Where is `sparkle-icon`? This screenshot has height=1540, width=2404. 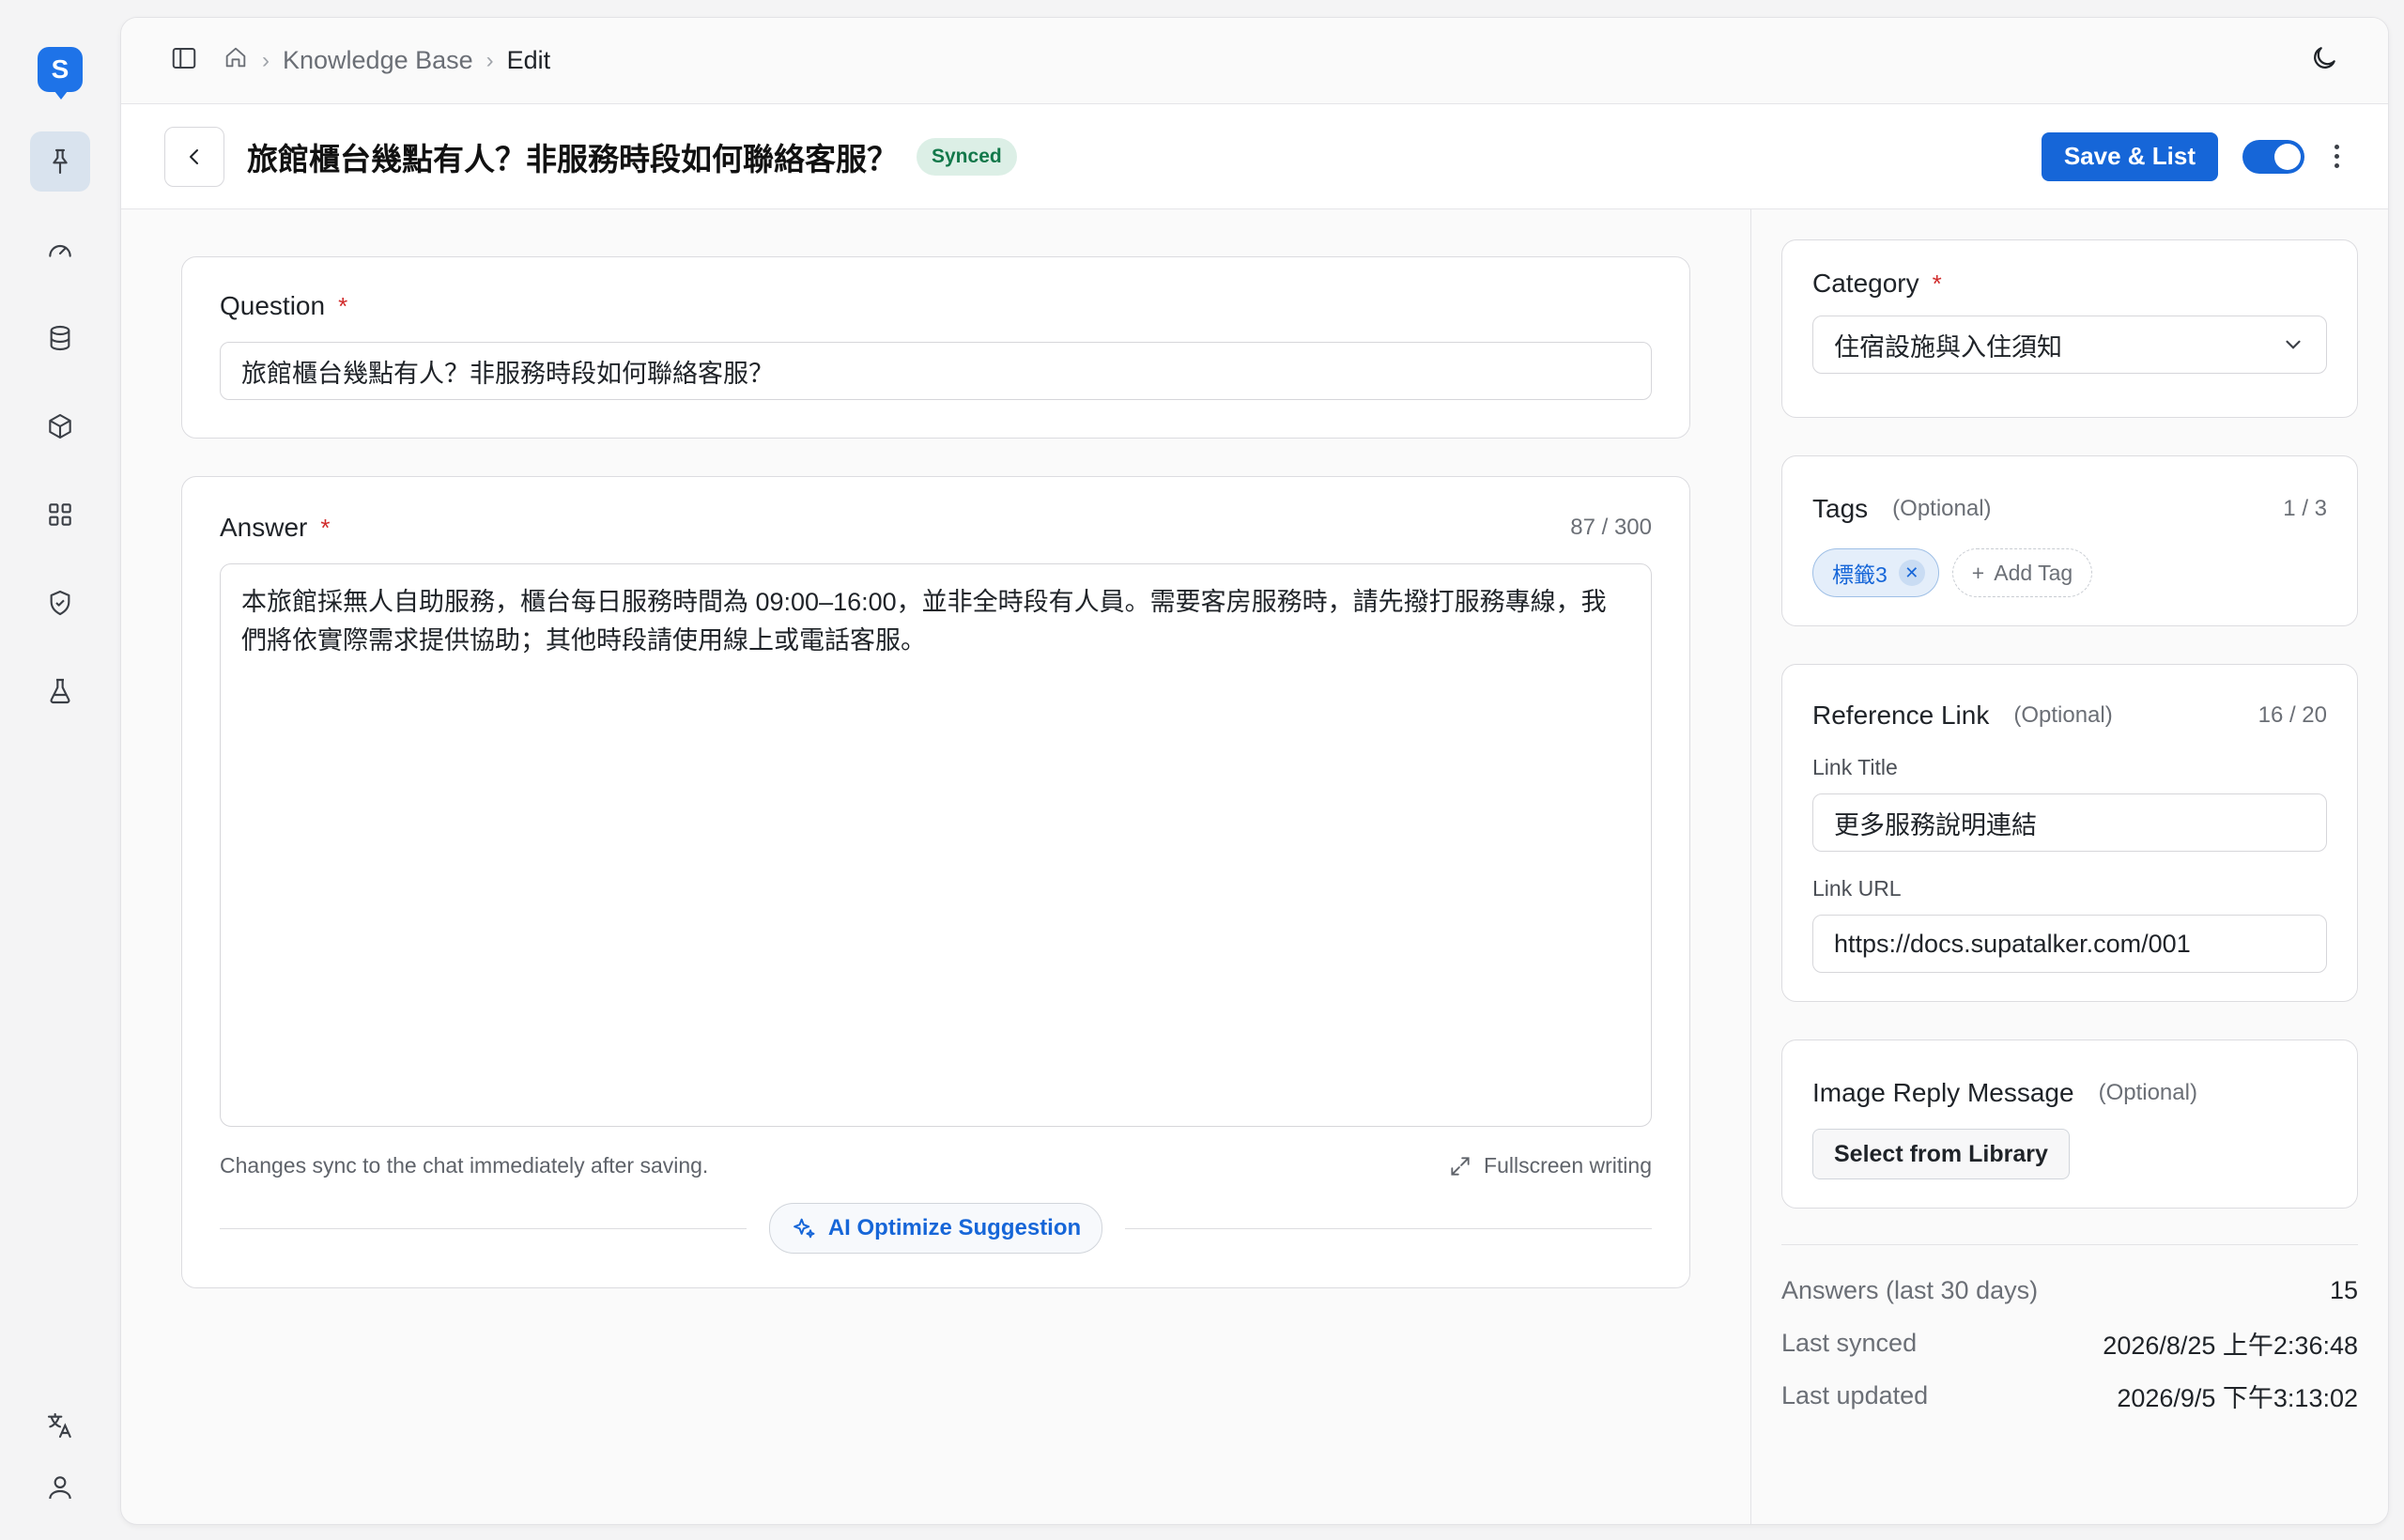 sparkle-icon is located at coordinates (804, 1228).